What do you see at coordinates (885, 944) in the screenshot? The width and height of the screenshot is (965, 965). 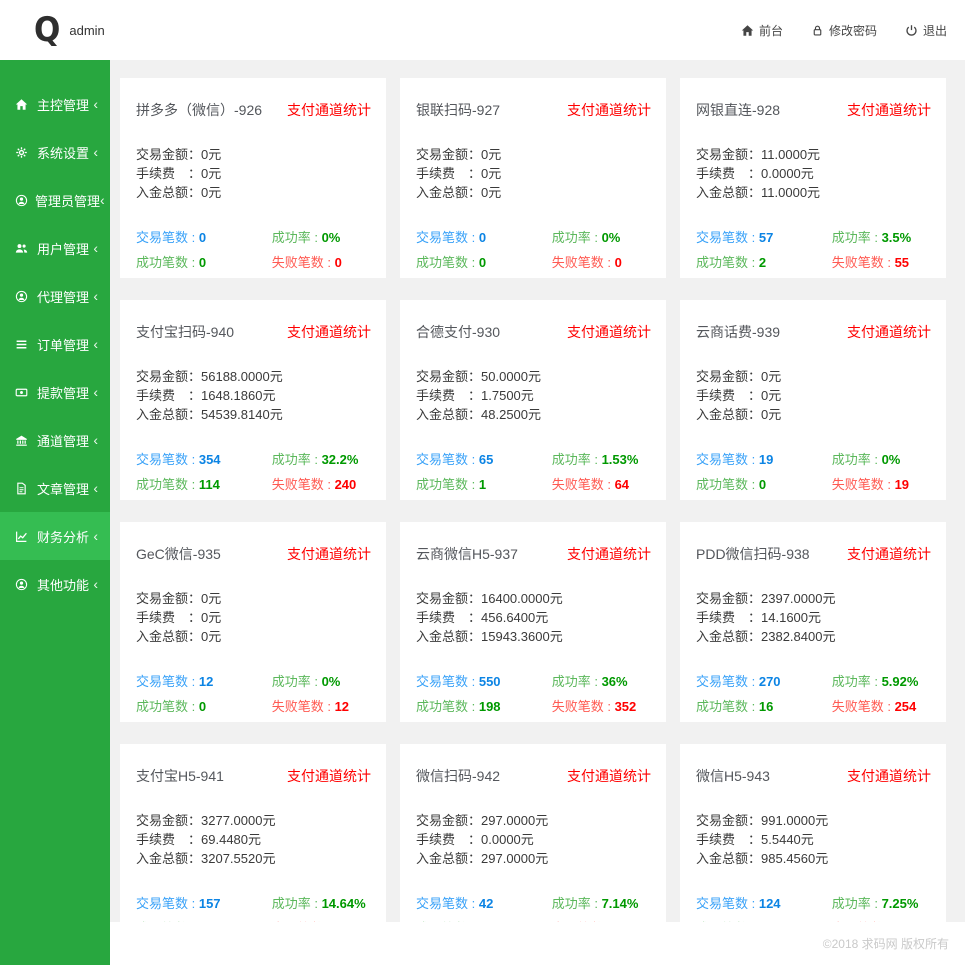 I see `copyright-text: ©2018 求码网 版权所有` at bounding box center [885, 944].